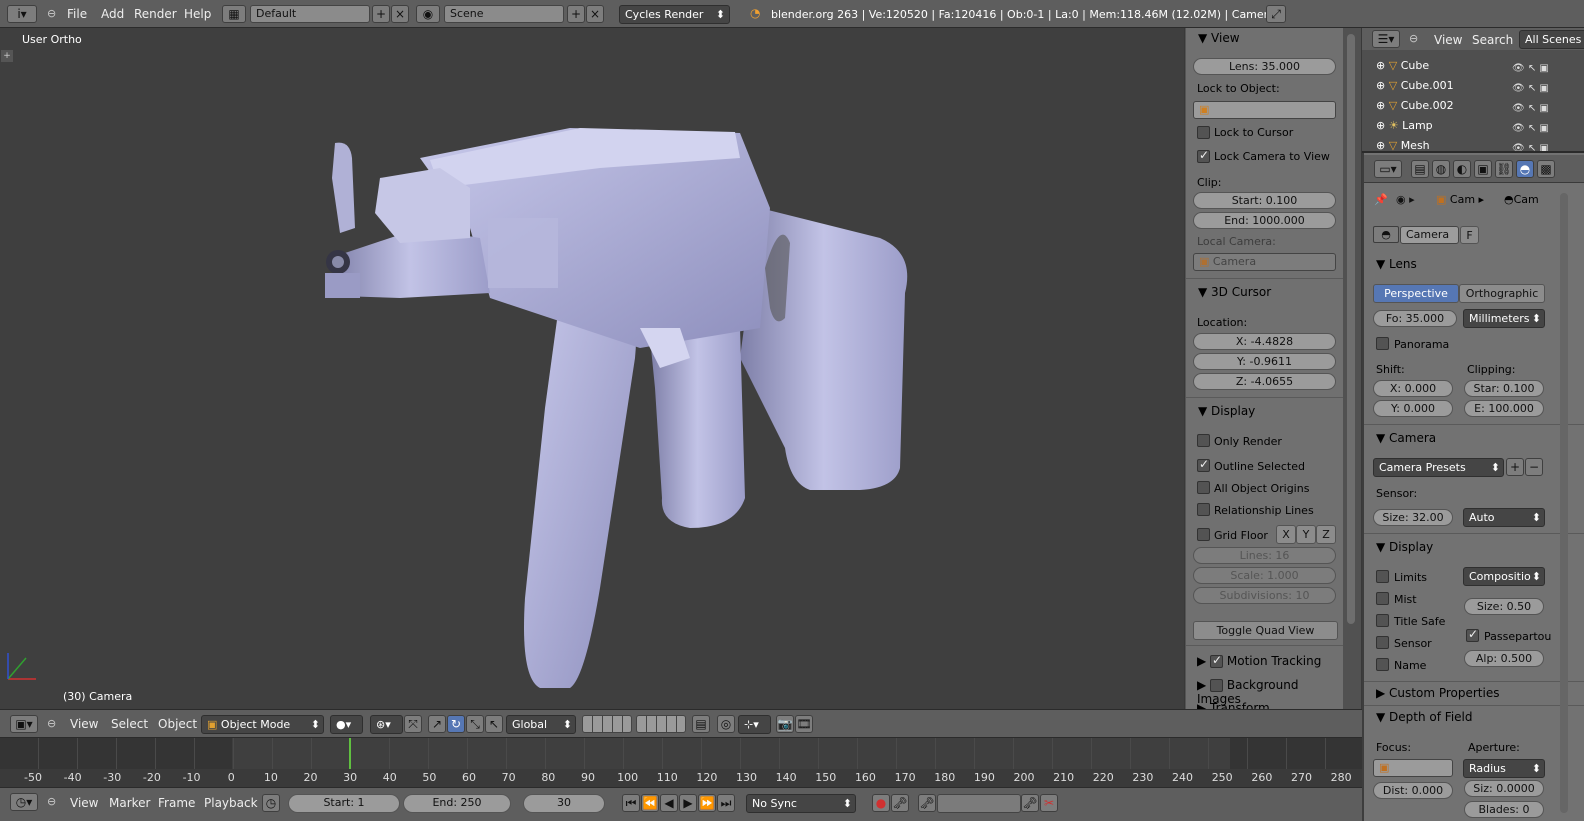 The height and width of the screenshot is (821, 1584). Describe the element at coordinates (1424, 717) in the screenshot. I see `dof-panel-header: ▼ Depth of Field` at that location.